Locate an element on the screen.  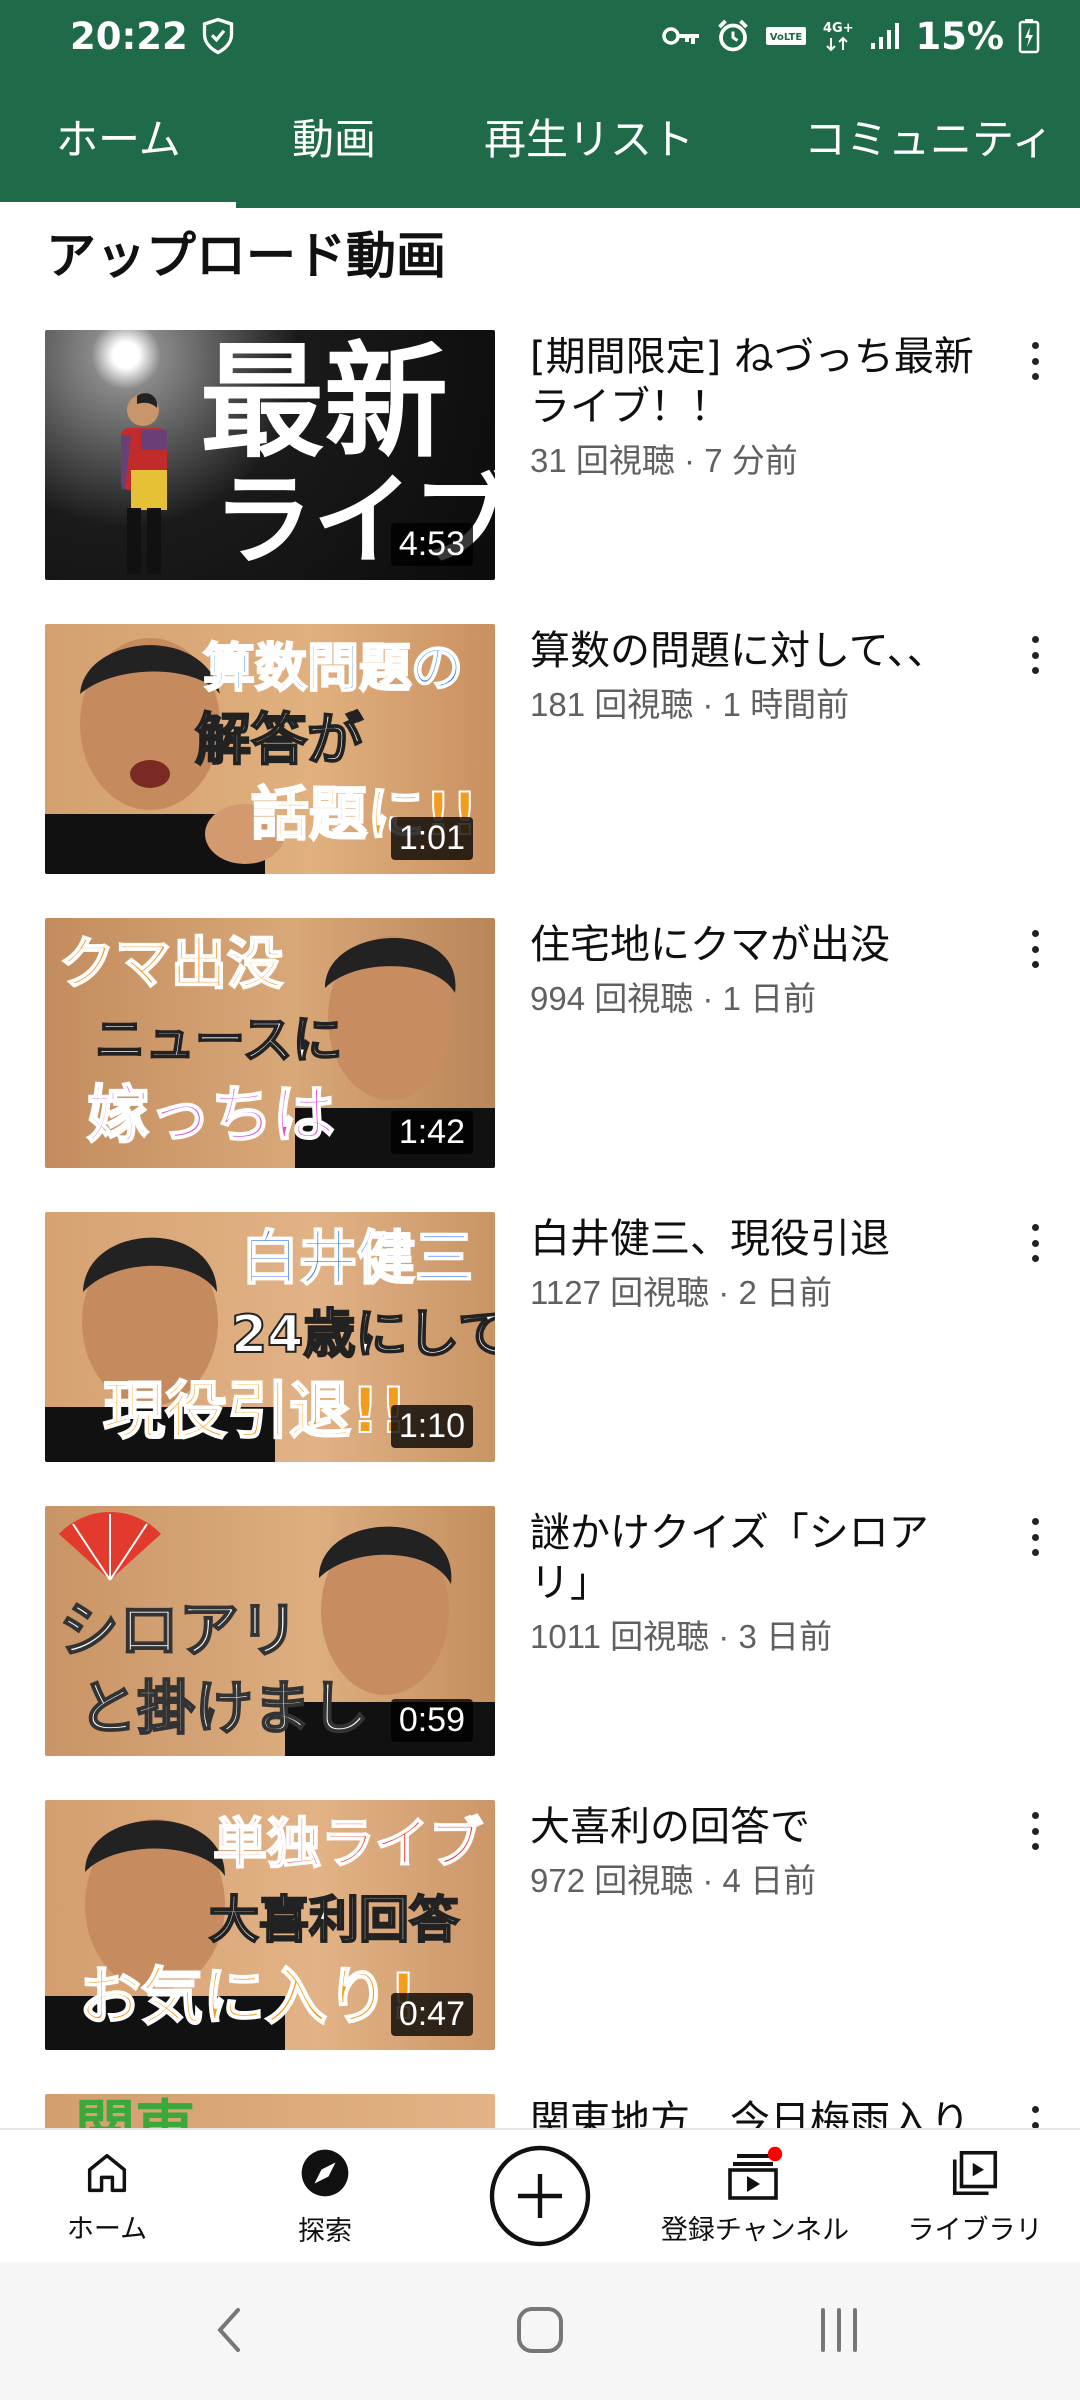
bottom-navigation: ホーム 探索 登録チャンネル ライブラリ is located at coordinates (540, 2194).